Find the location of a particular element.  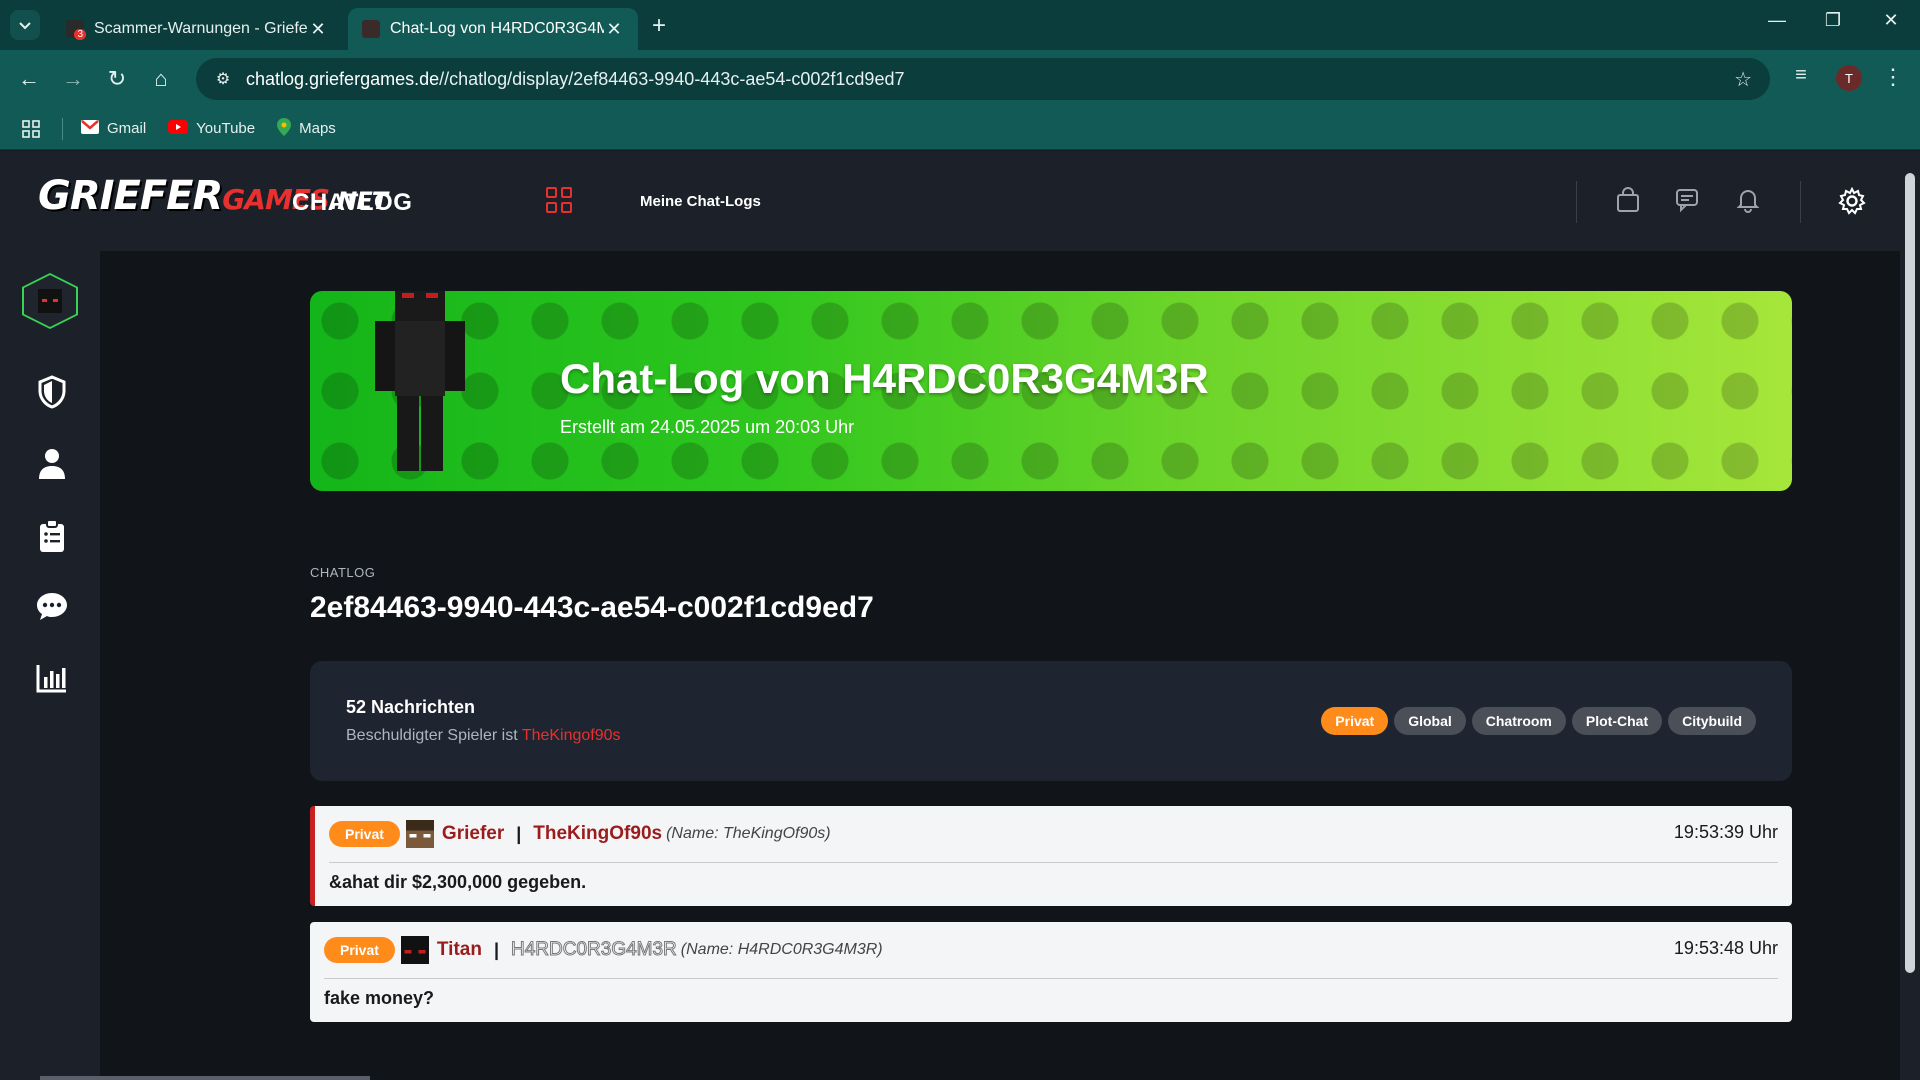

tab-title: Scammer-Warnungen - GrieferGames is located at coordinates (201, 28).